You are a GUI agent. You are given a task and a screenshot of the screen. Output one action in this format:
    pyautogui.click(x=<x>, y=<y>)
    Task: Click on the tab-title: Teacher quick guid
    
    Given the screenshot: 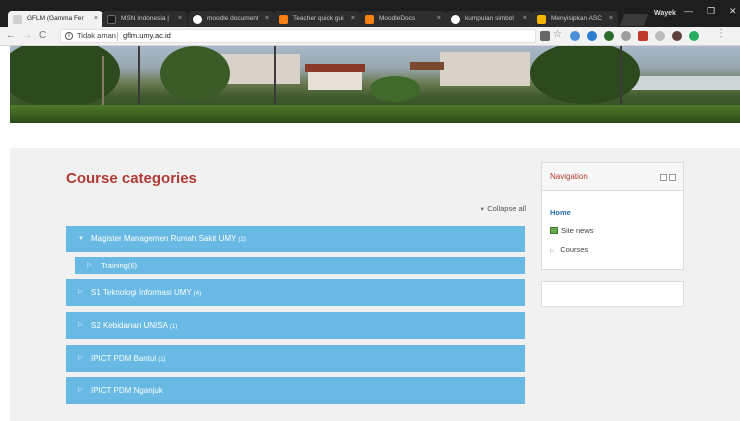 What is the action you would take?
    pyautogui.click(x=318, y=18)
    